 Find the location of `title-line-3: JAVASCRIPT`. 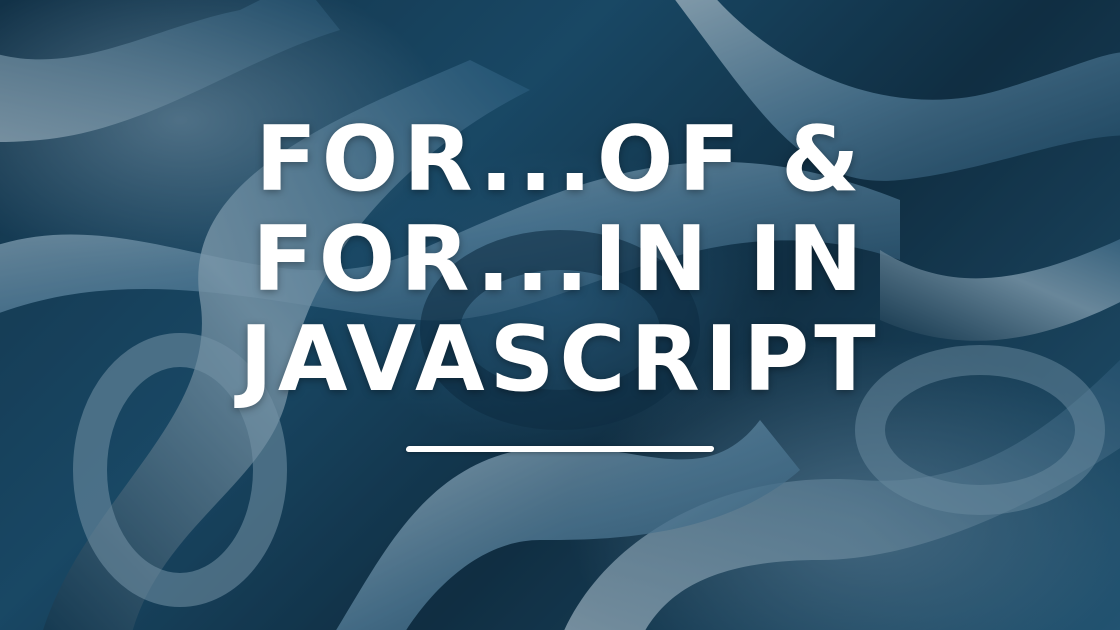

title-line-3: JAVASCRIPT is located at coordinates (560, 359).